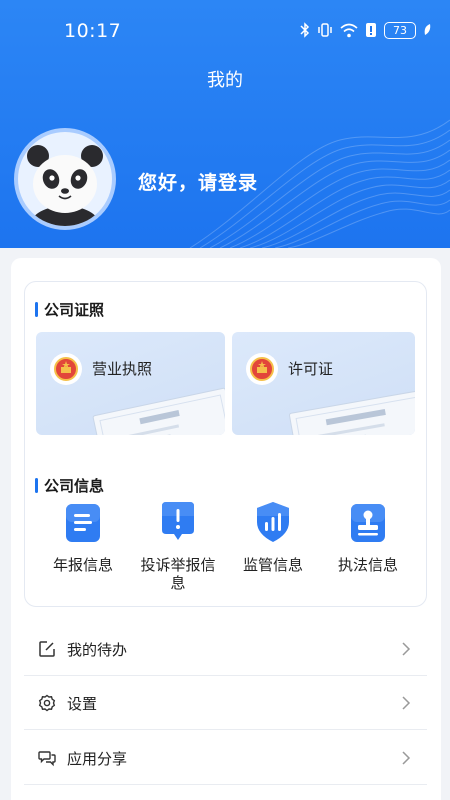 This screenshot has height=800, width=450. Describe the element at coordinates (122, 369) in the screenshot. I see `business-license-label: 营业执照` at that location.